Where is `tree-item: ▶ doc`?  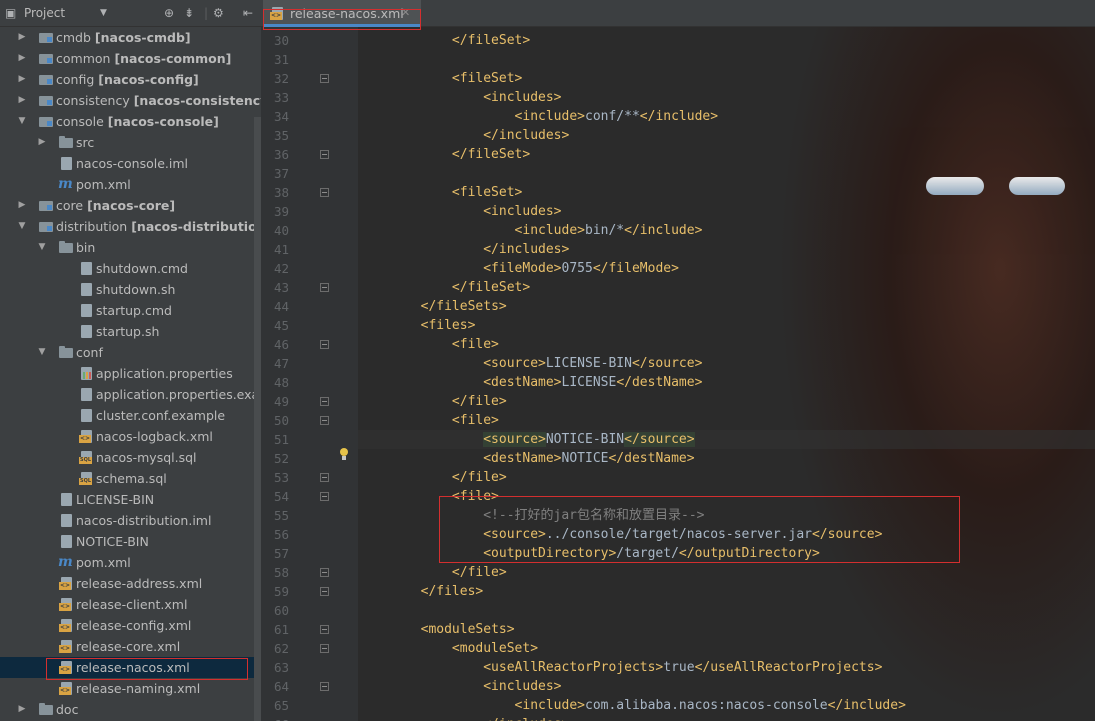 tree-item: ▶ doc is located at coordinates (130, 709).